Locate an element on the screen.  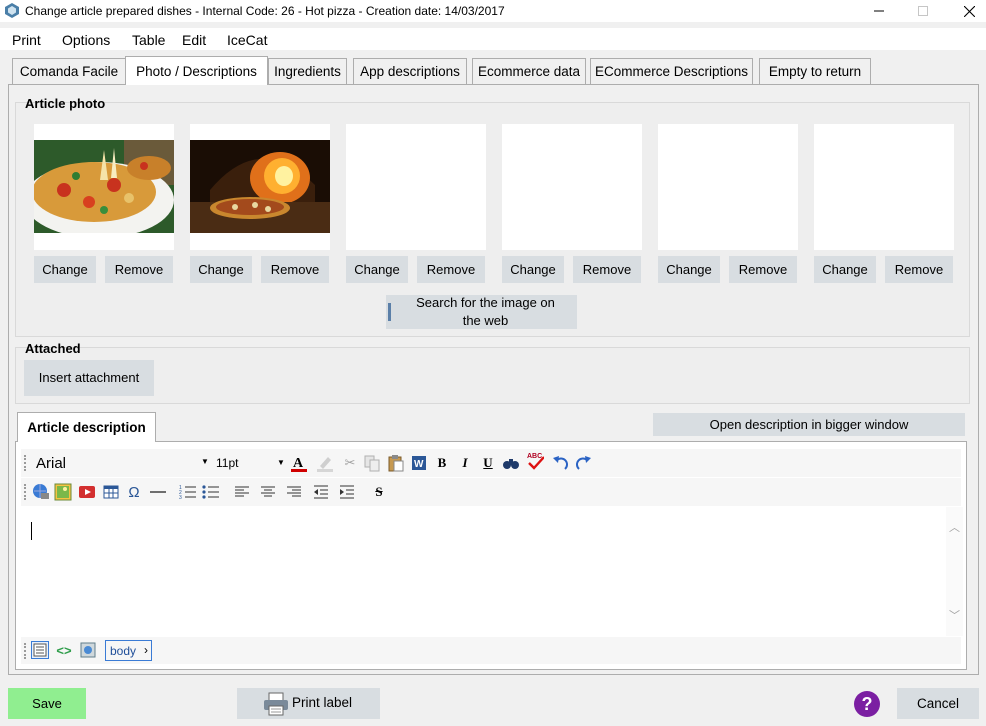
design-view-icon is located at coordinates (40, 650).